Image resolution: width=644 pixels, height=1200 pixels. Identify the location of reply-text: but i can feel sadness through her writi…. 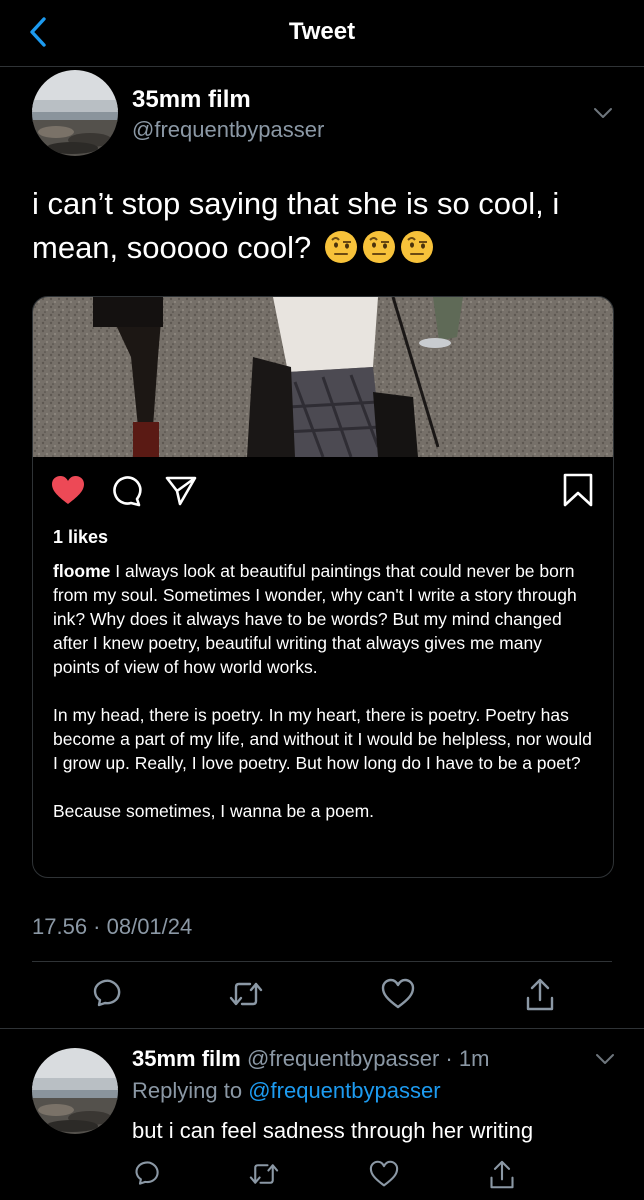
(333, 1130).